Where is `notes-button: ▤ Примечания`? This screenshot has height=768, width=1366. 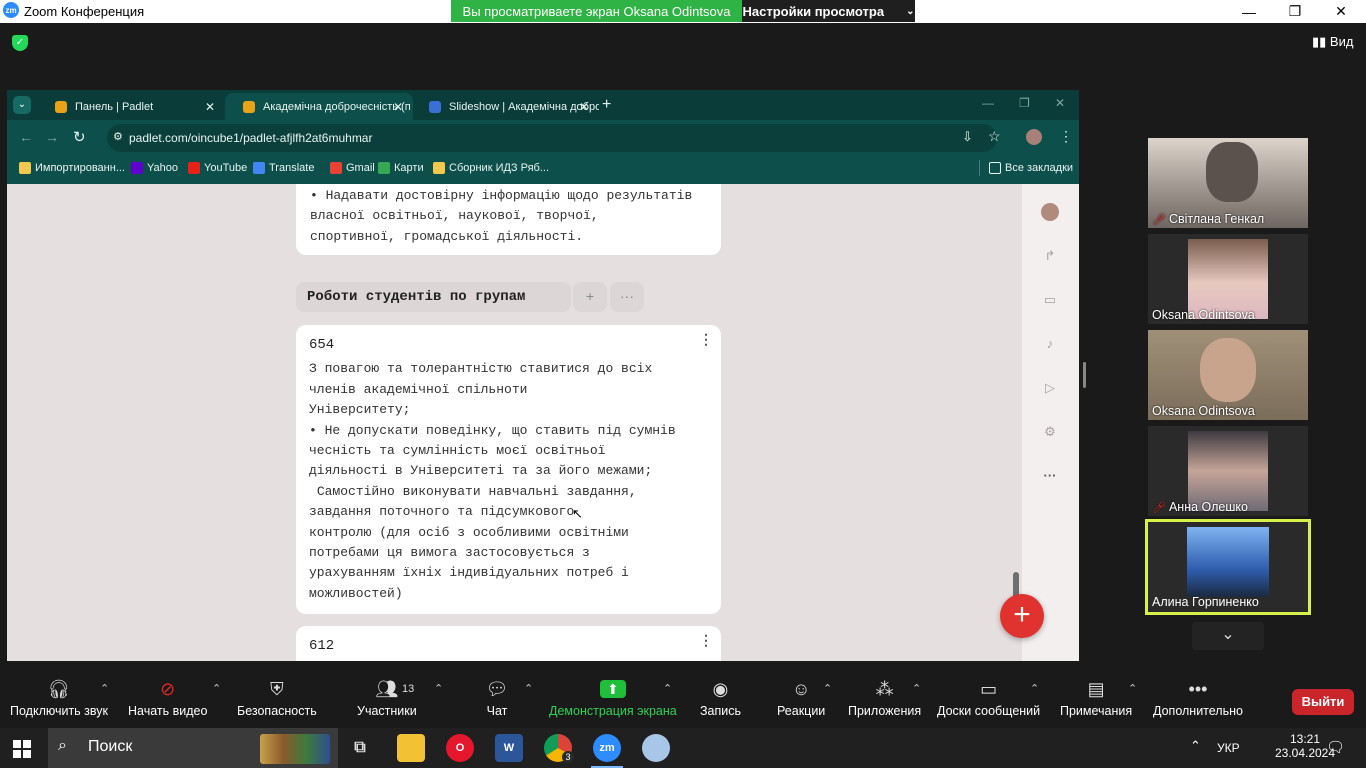 notes-button: ▤ Примечания is located at coordinates (1096, 698).